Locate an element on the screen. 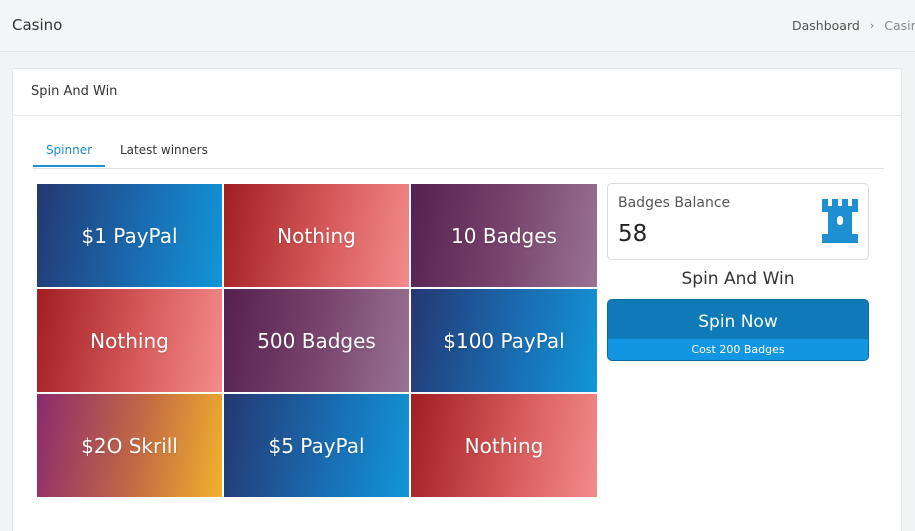 This screenshot has height=531, width=915. prize-cell: 10 Badges is located at coordinates (504, 235).